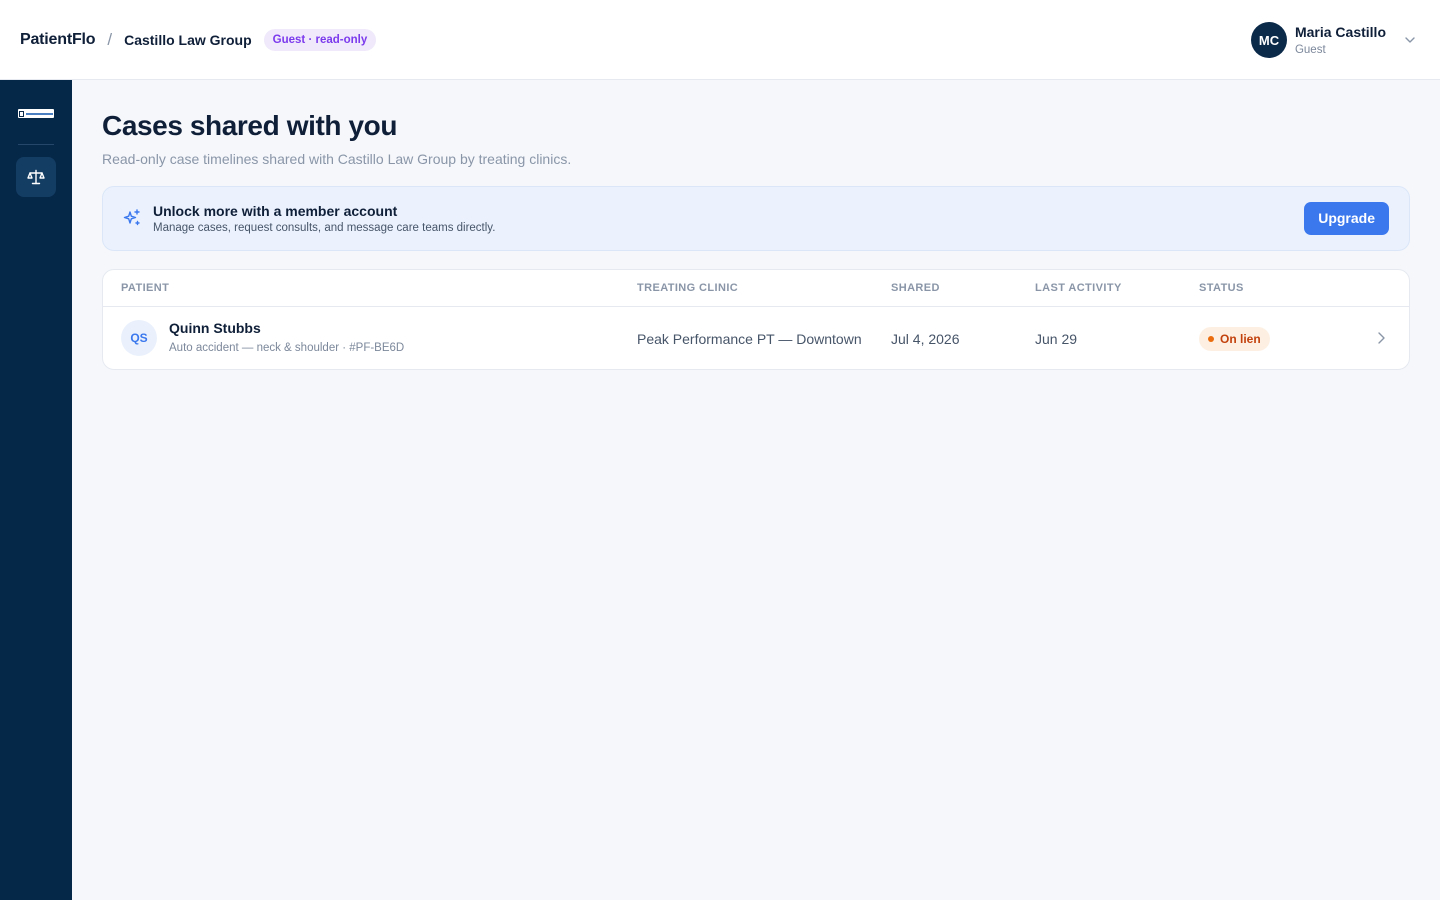 This screenshot has height=900, width=1440. What do you see at coordinates (139, 337) in the screenshot?
I see `patient-avatar: QS` at bounding box center [139, 337].